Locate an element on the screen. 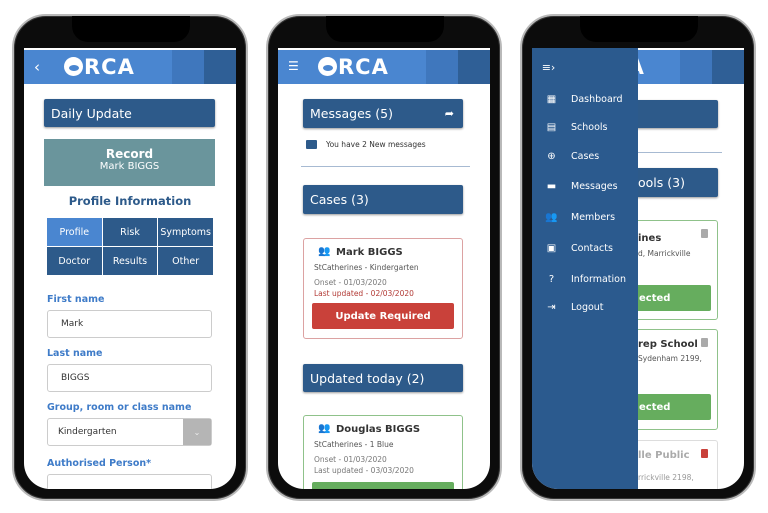 Image resolution: width=768 pixels, height=513 pixels. menu-label: Members is located at coordinates (593, 217).